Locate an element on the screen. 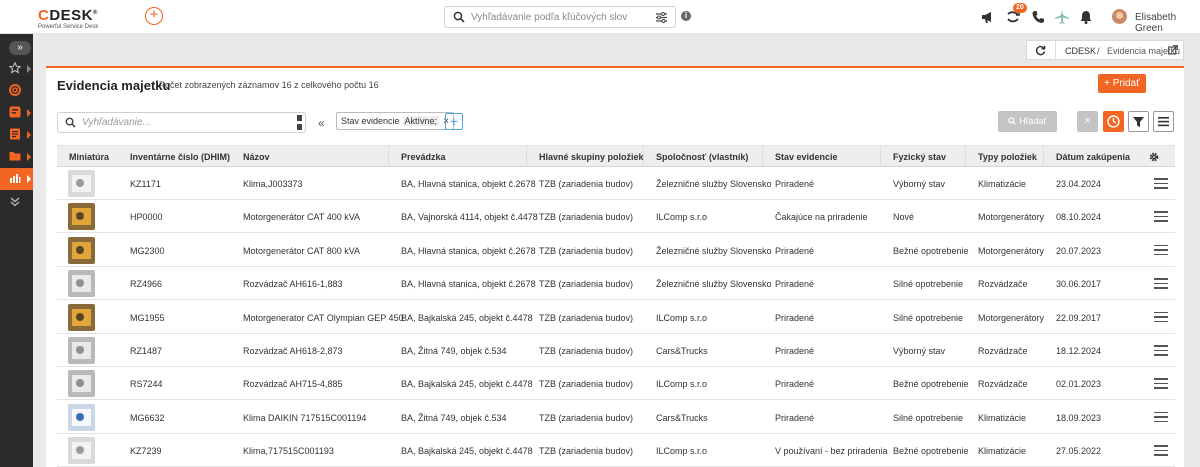  filter-button is located at coordinates (1138, 121).